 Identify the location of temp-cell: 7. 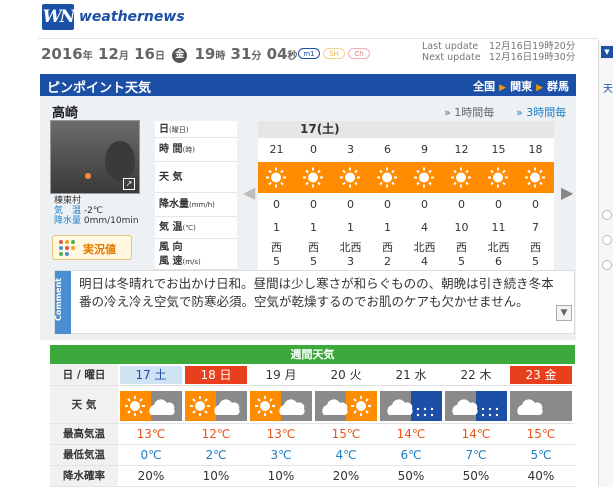
(535, 227).